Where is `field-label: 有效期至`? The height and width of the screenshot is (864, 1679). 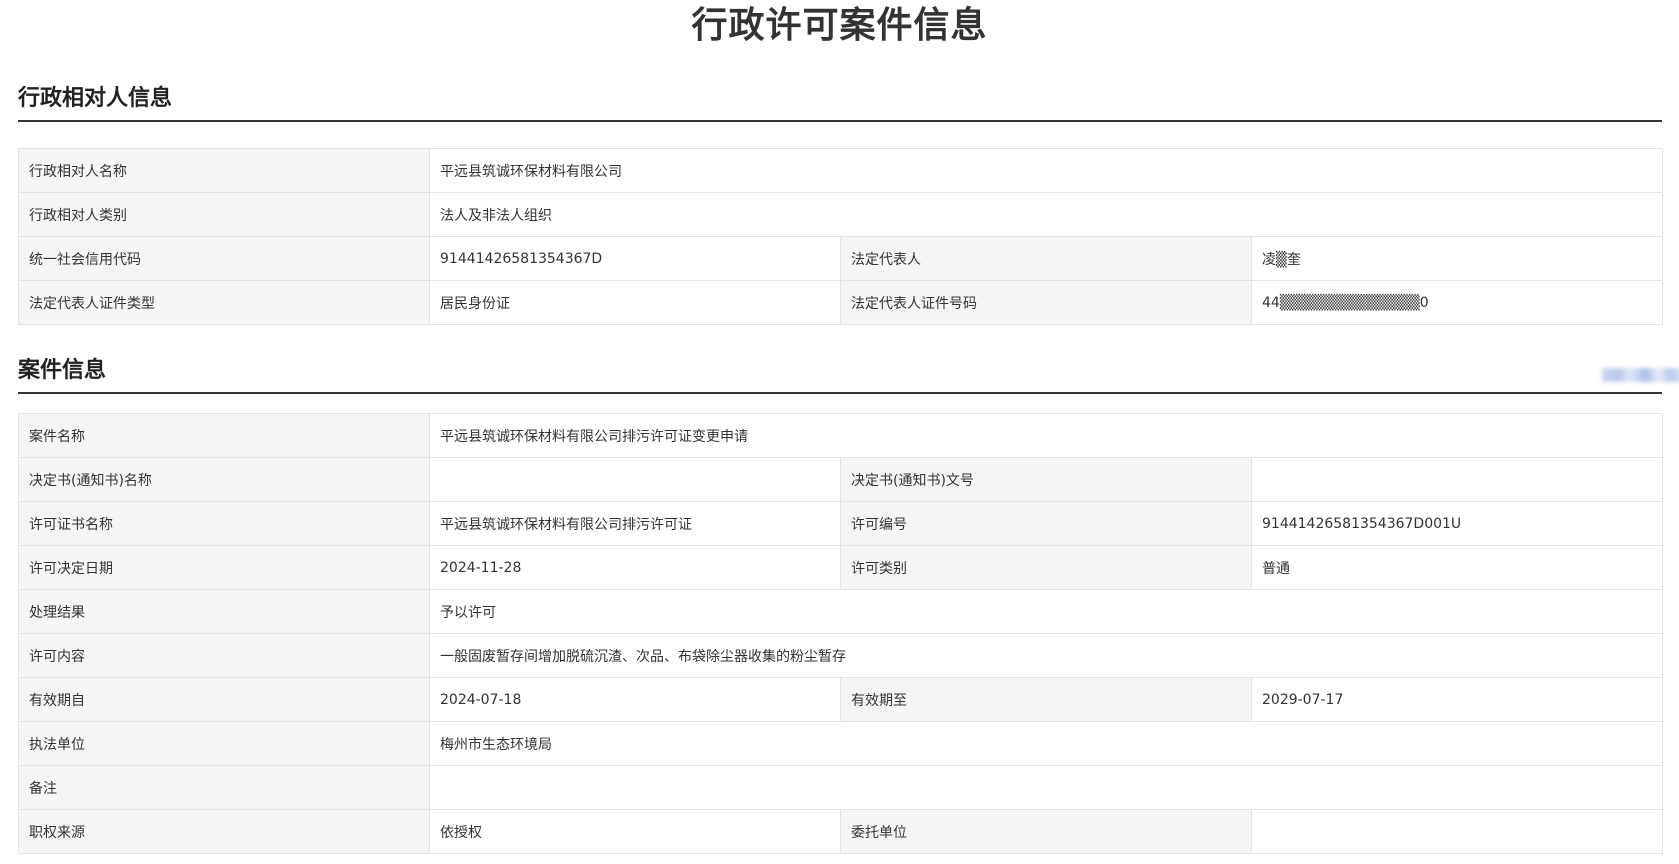 field-label: 有效期至 is located at coordinates (1046, 699).